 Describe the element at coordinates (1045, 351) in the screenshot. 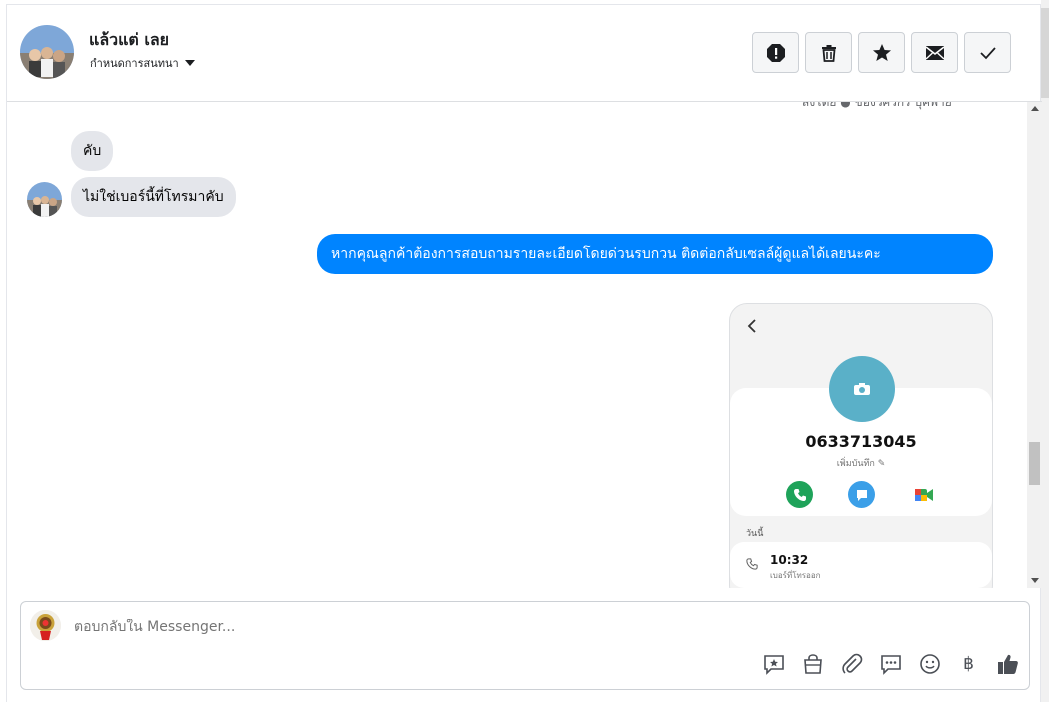

I see `page-scrollbar` at that location.